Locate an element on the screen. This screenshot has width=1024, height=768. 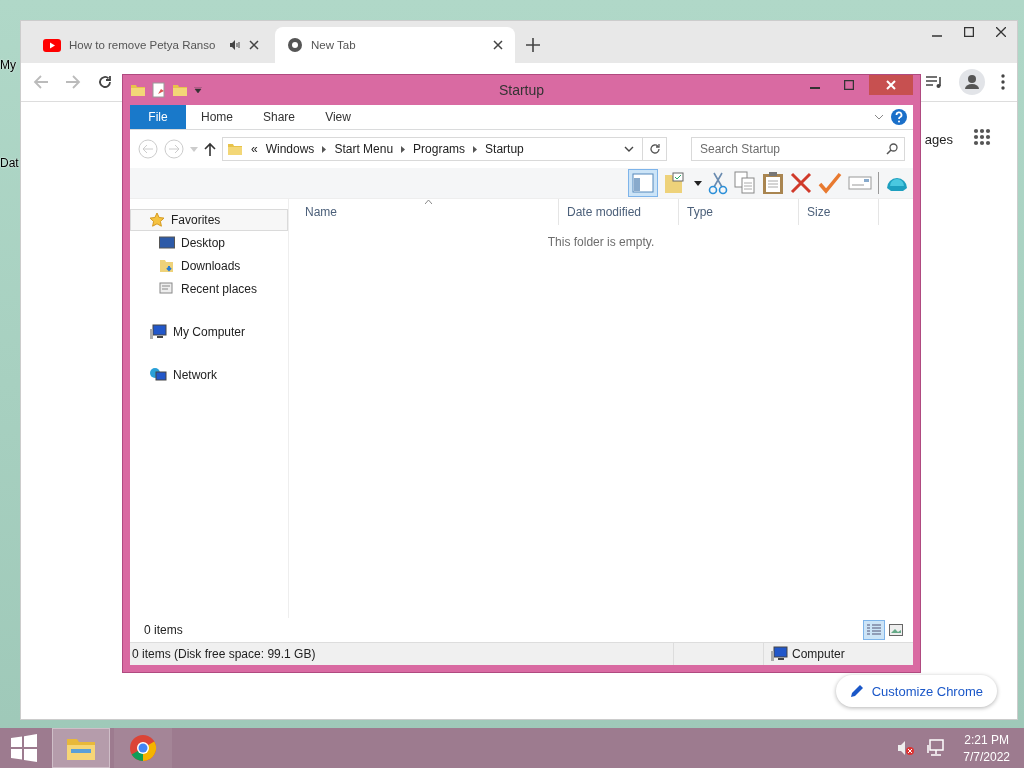
thumbnail-view-icon is located at coordinates (896, 630).